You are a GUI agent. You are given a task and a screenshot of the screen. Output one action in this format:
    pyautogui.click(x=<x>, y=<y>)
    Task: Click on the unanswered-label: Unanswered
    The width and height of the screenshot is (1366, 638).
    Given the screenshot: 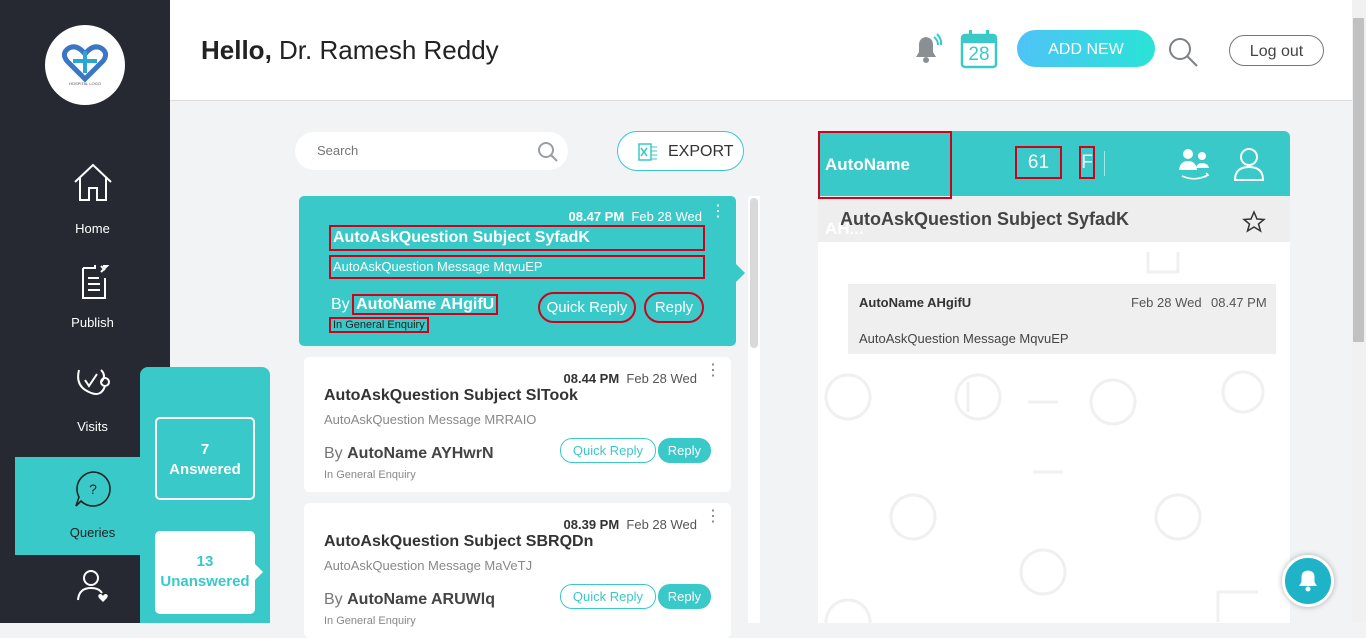 What is the action you would take?
    pyautogui.click(x=205, y=581)
    